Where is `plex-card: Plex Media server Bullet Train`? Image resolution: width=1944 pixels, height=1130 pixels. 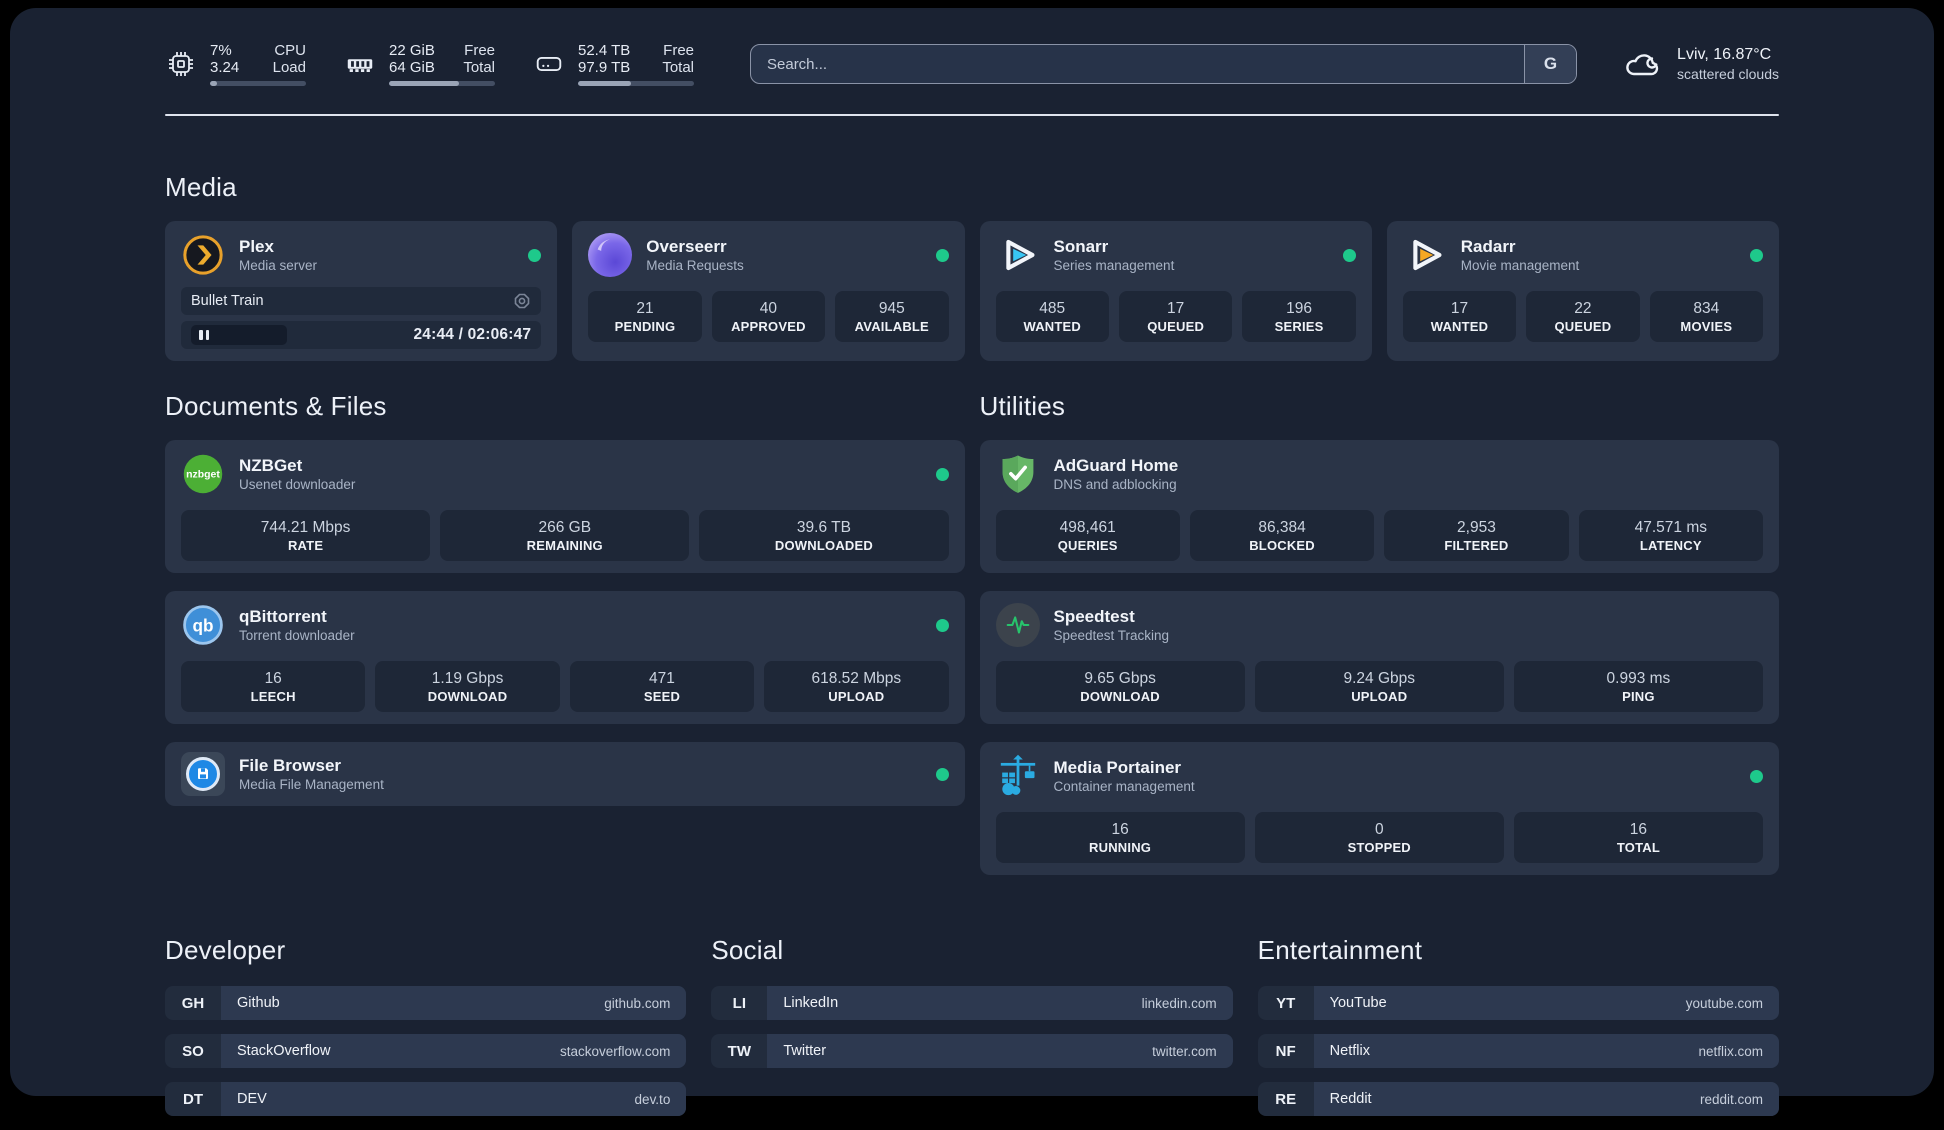 plex-card: Plex Media server Bullet Train is located at coordinates (361, 291).